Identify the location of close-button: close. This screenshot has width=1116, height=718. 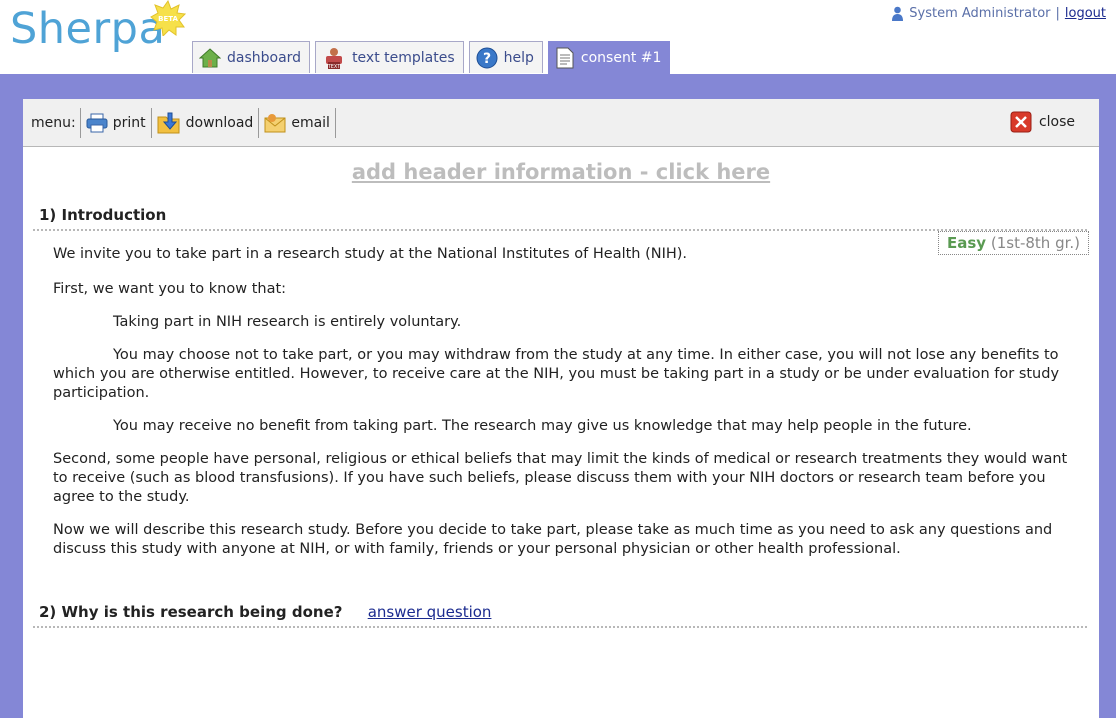
(1042, 122).